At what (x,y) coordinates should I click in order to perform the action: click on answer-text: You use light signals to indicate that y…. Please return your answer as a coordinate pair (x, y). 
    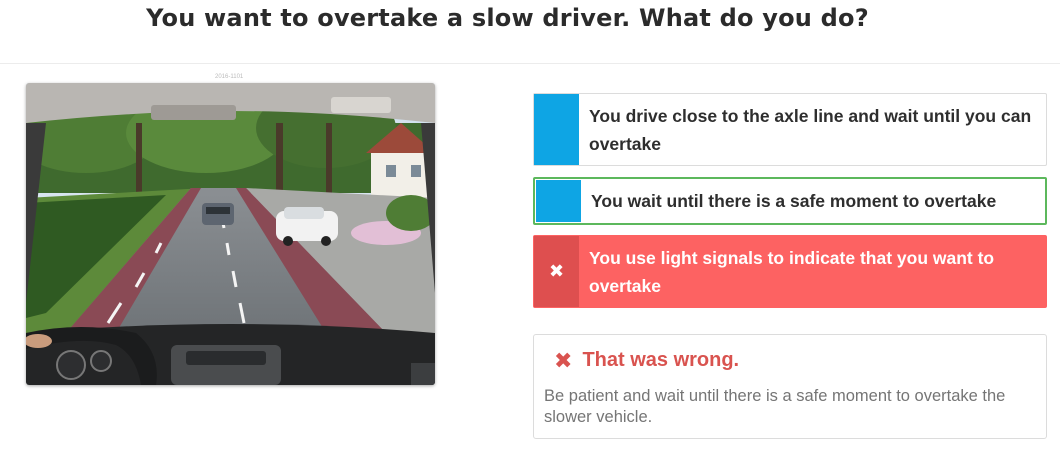
    Looking at the image, I should click on (792, 271).